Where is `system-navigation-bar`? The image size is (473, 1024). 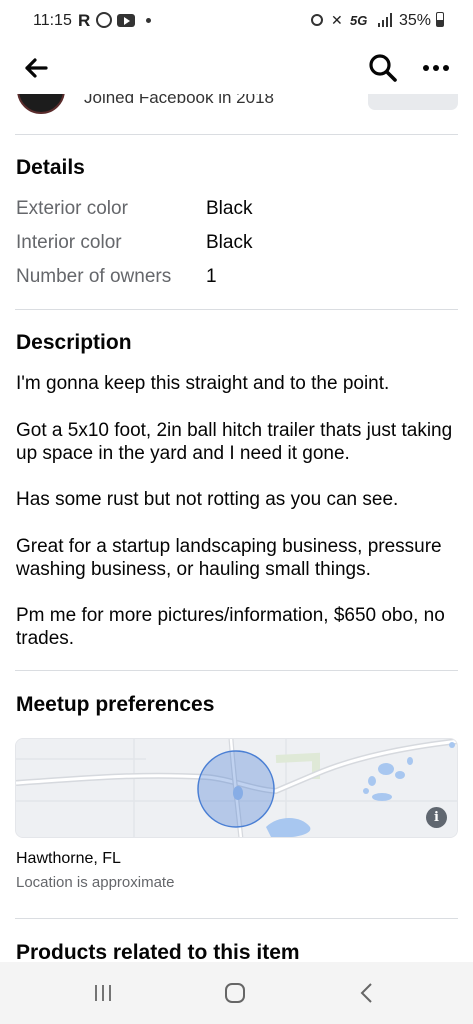 system-navigation-bar is located at coordinates (236, 993).